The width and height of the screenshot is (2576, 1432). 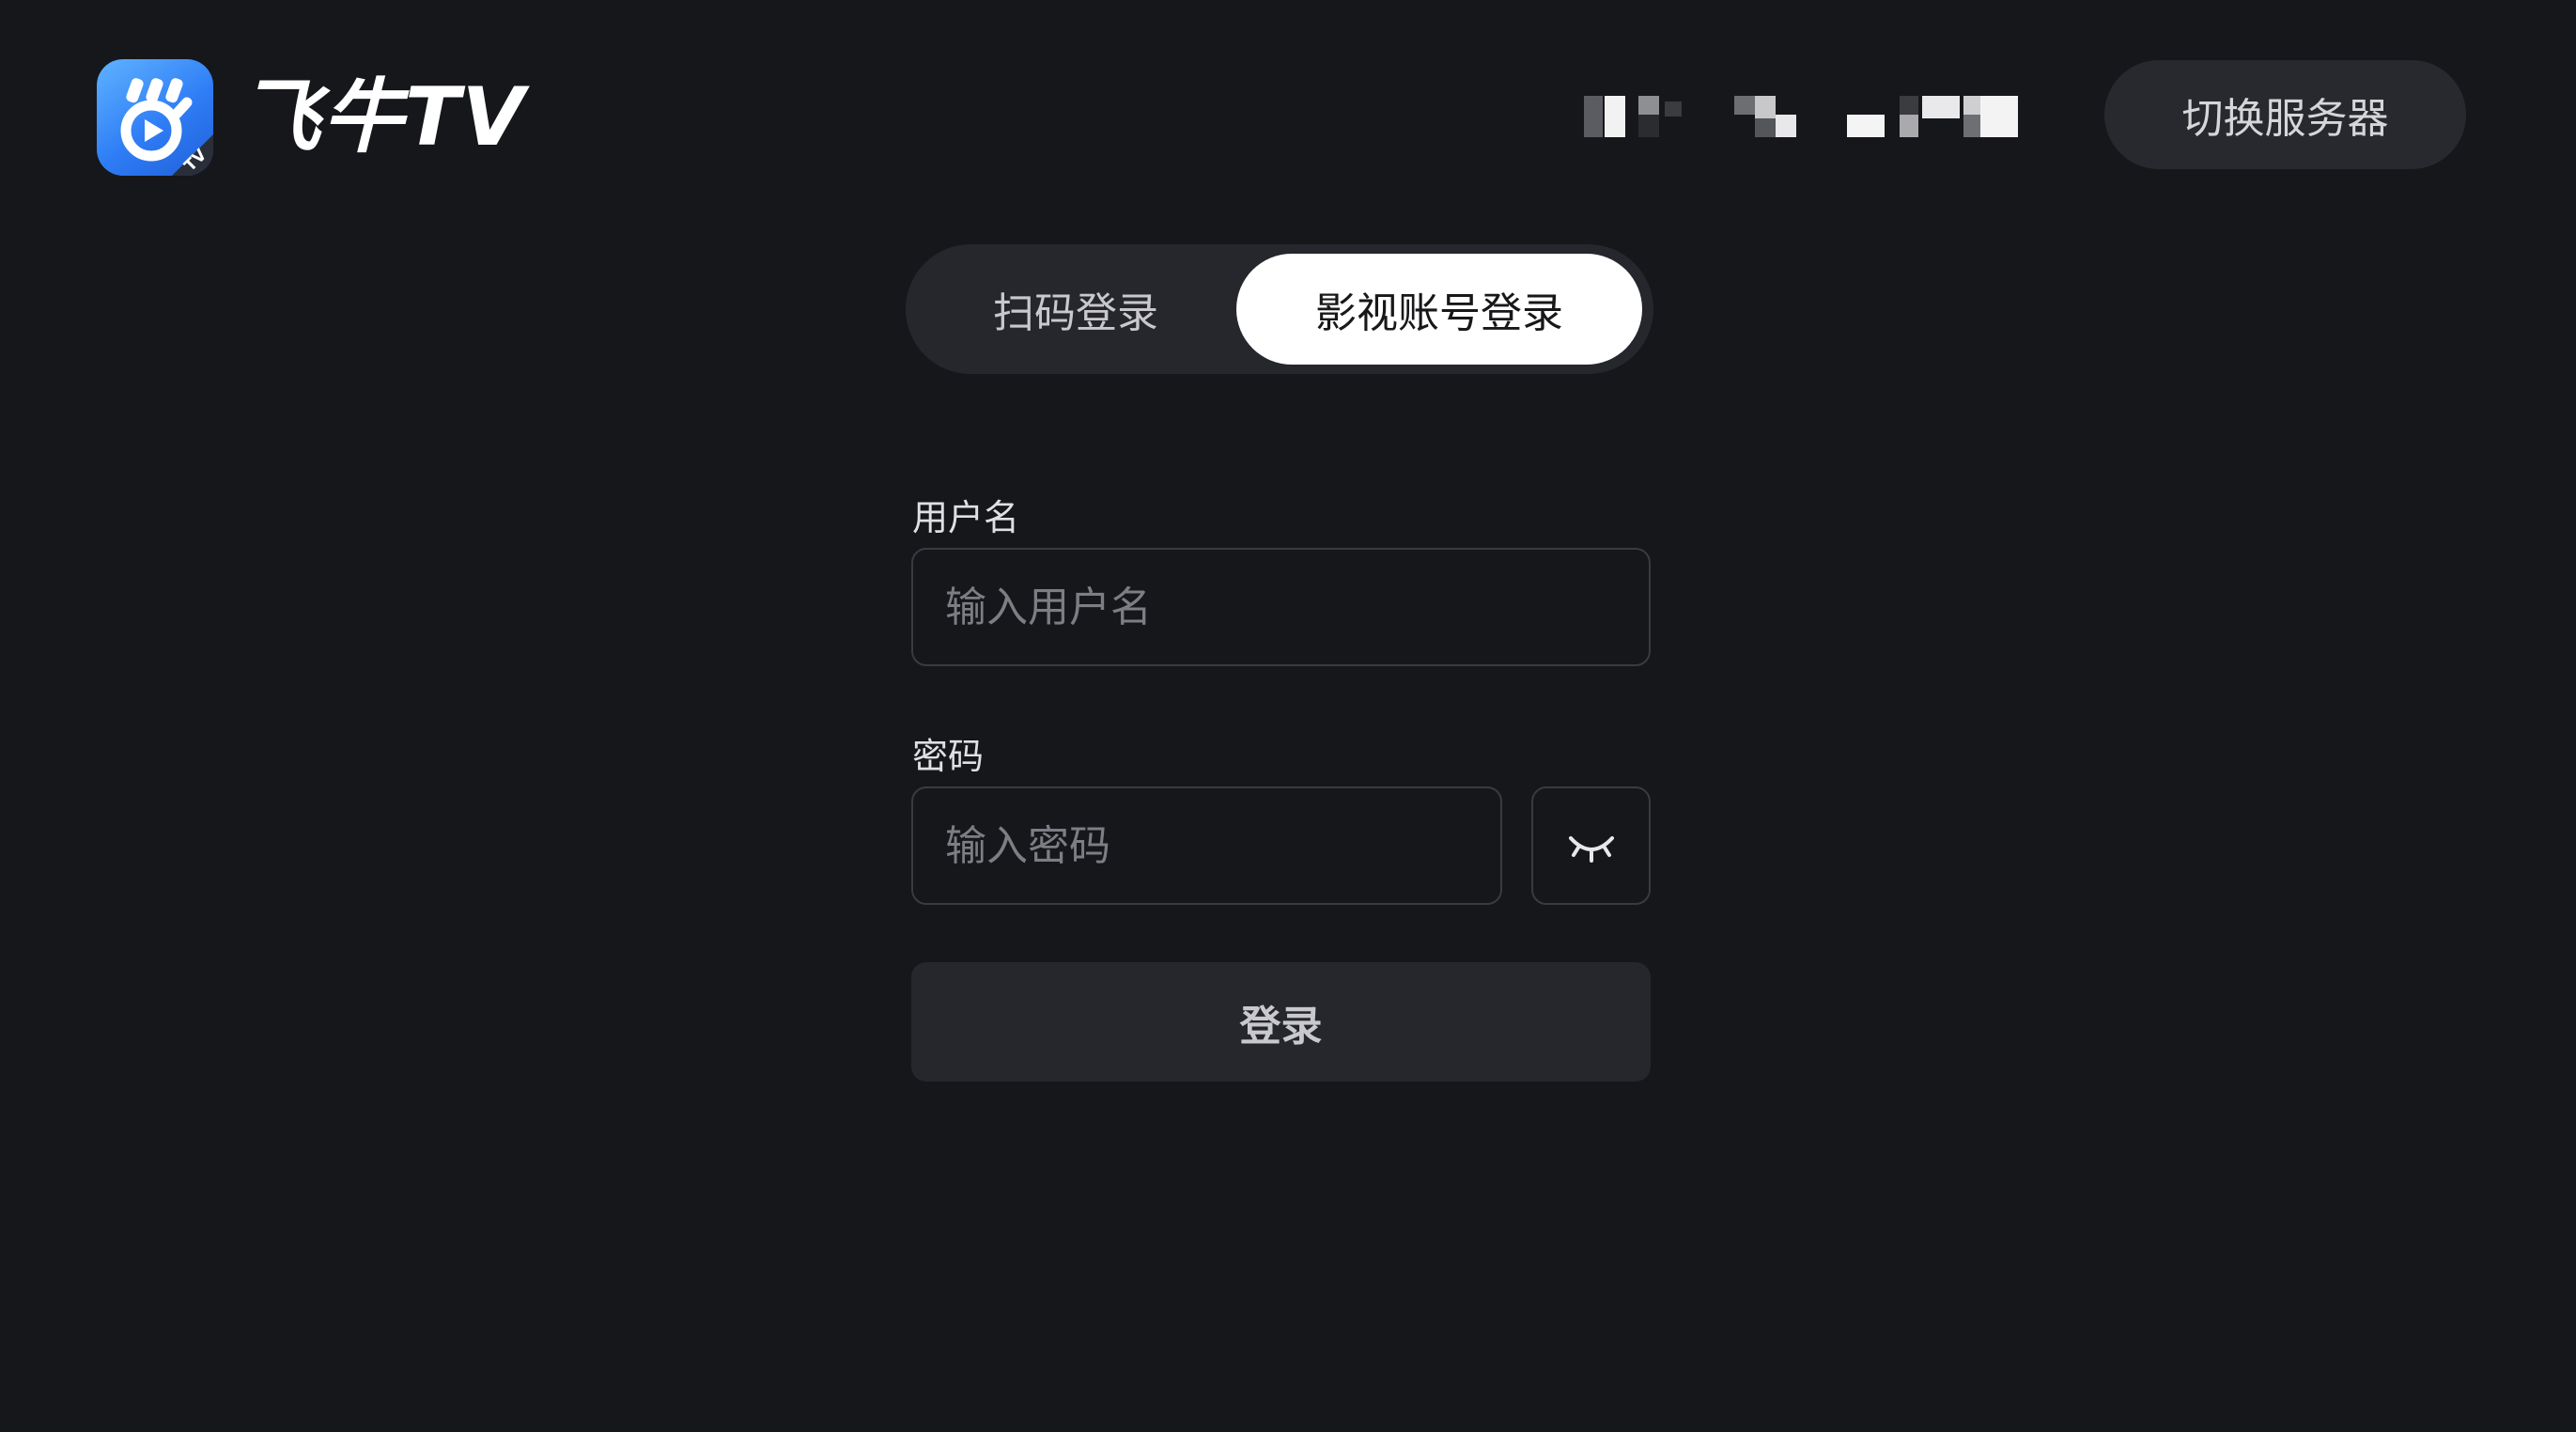 I want to click on password-visibility-toggle, so click(x=1591, y=845).